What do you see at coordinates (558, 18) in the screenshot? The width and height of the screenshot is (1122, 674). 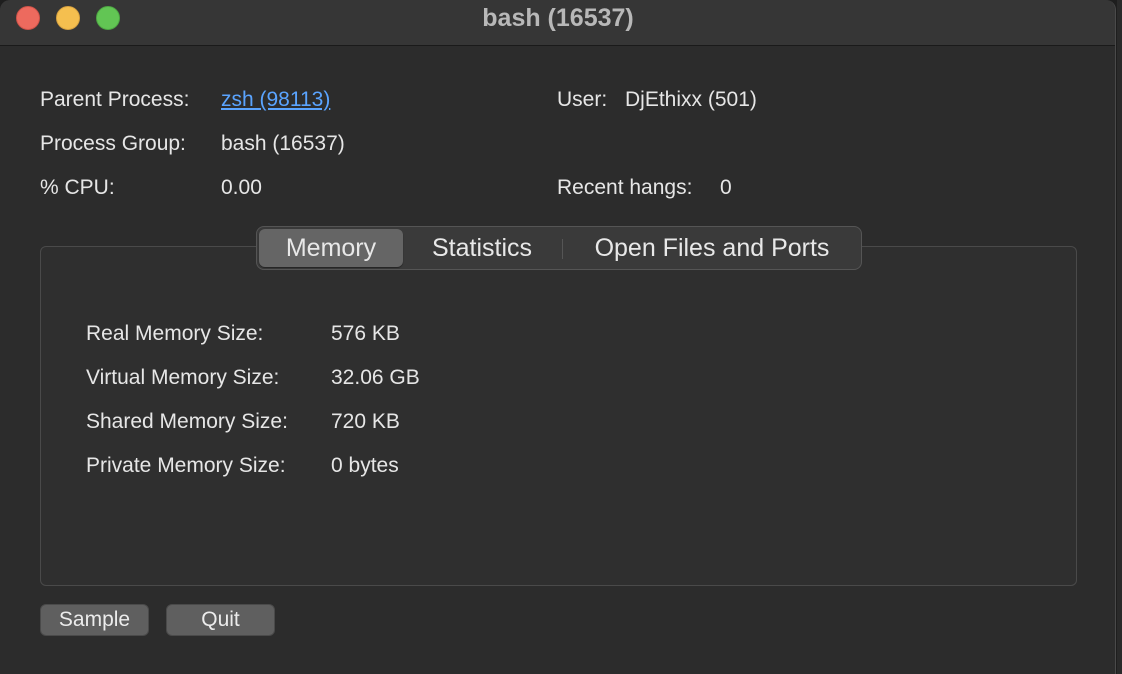 I see `window-title: bash (16537)` at bounding box center [558, 18].